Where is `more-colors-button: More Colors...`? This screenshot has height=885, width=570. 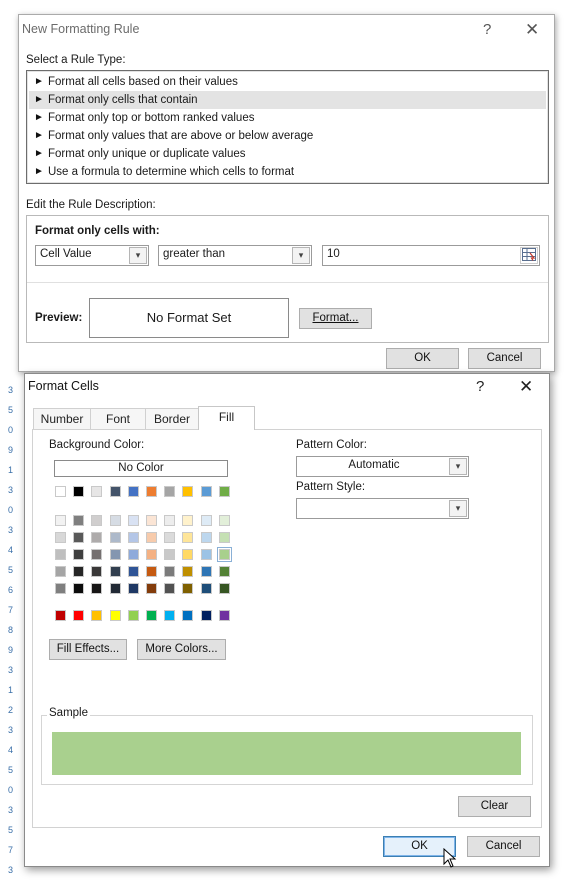
more-colors-button: More Colors... is located at coordinates (181, 649).